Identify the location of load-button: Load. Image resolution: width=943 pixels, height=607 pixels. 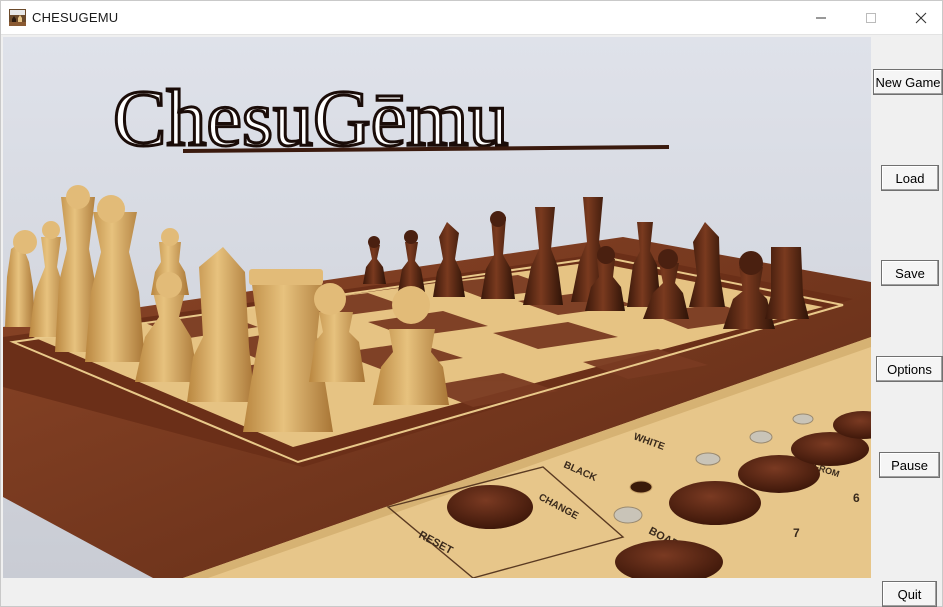
(910, 178).